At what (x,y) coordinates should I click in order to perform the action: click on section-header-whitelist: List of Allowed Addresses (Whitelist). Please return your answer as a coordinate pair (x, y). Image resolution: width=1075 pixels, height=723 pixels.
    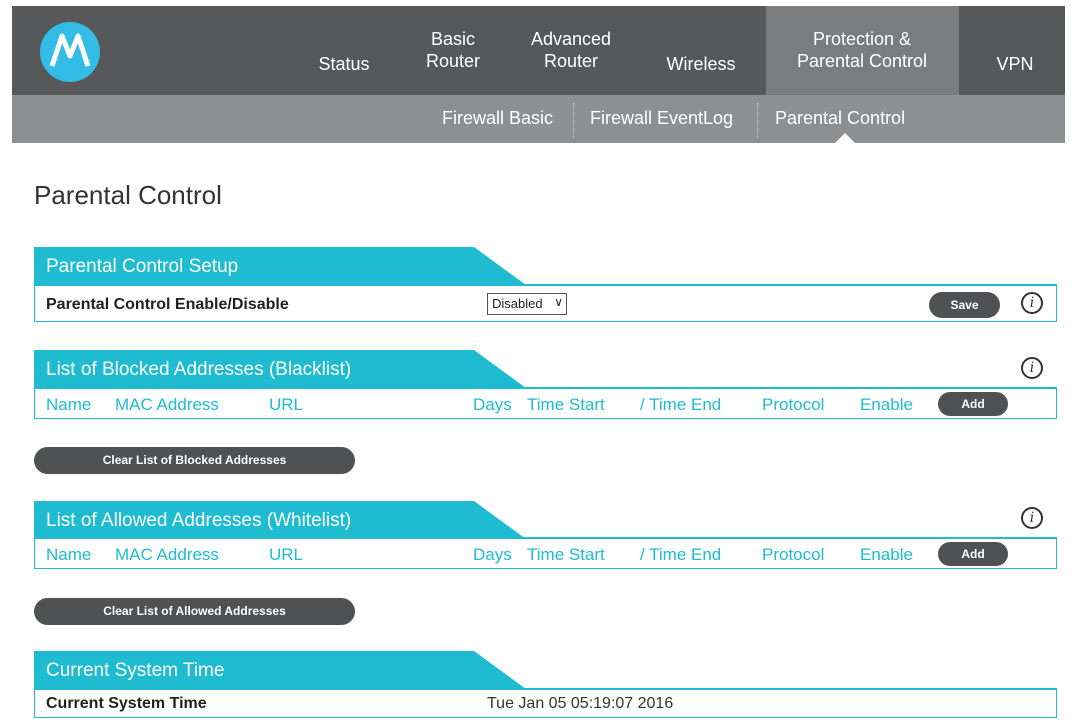
    Looking at the image, I should click on (280, 520).